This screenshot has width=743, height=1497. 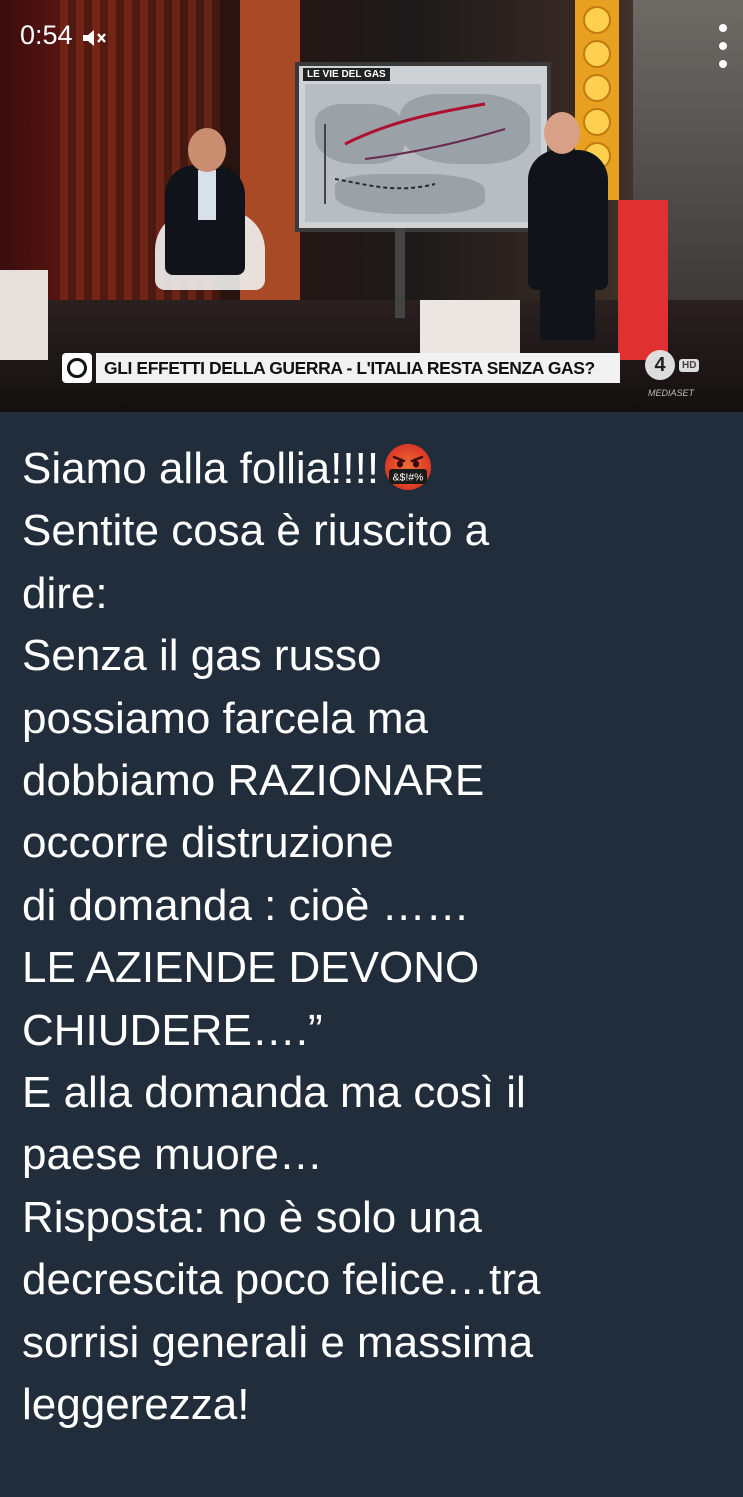 What do you see at coordinates (689, 365) in the screenshot?
I see `hd-badge: HD` at bounding box center [689, 365].